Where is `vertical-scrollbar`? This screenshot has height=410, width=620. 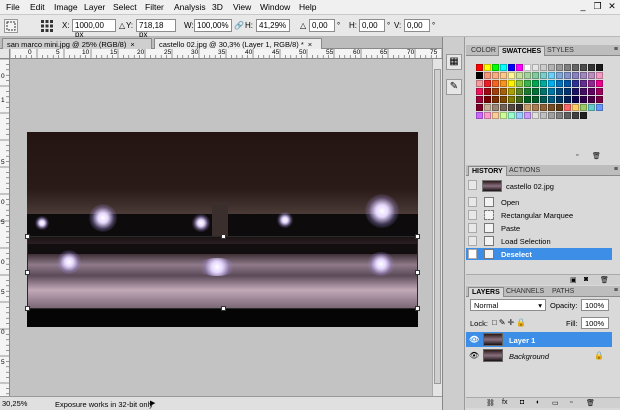
vertical-scrollbar is located at coordinates (437, 227).